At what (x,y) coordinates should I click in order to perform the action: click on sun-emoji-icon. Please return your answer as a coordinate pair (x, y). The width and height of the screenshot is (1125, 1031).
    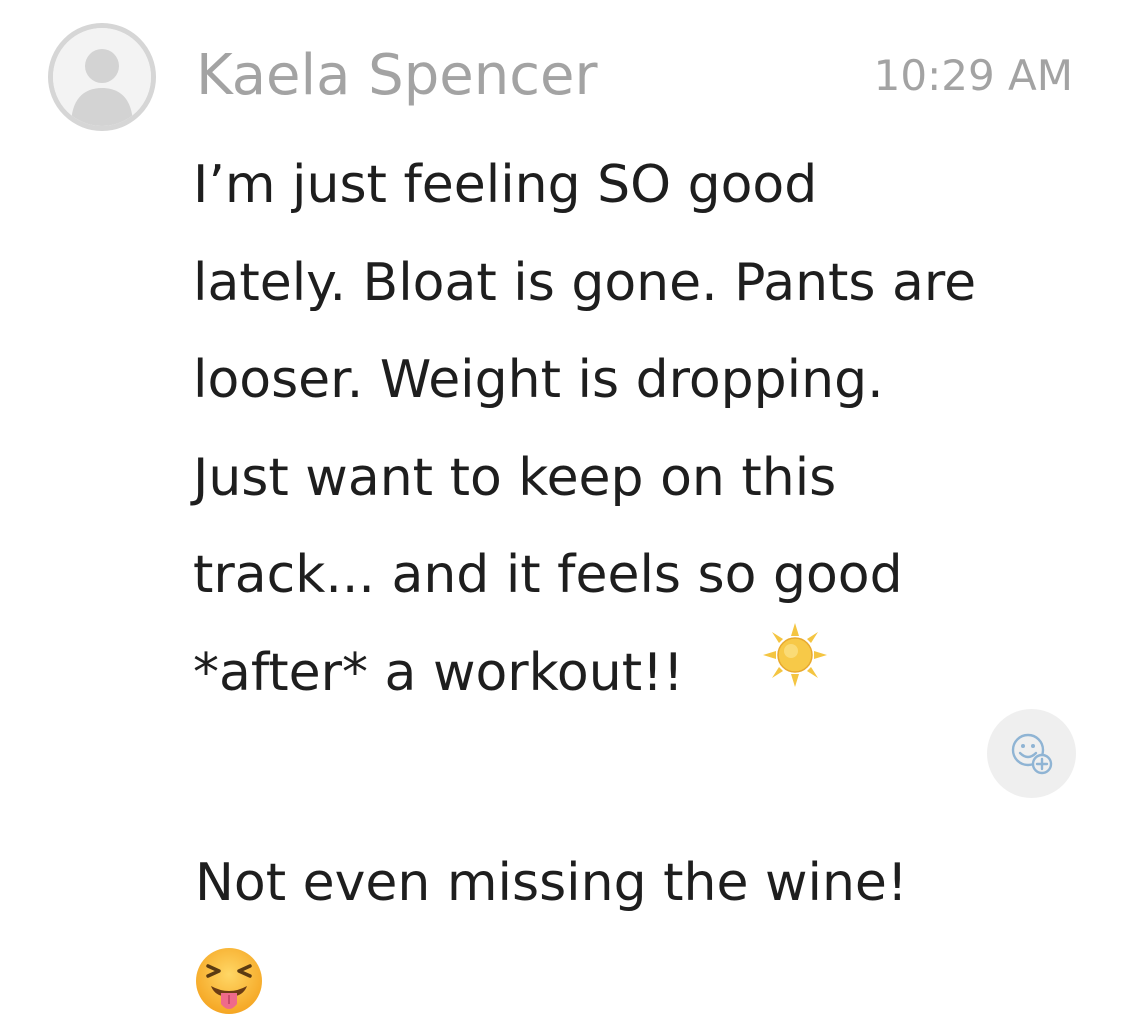
    Looking at the image, I should click on (795, 655).